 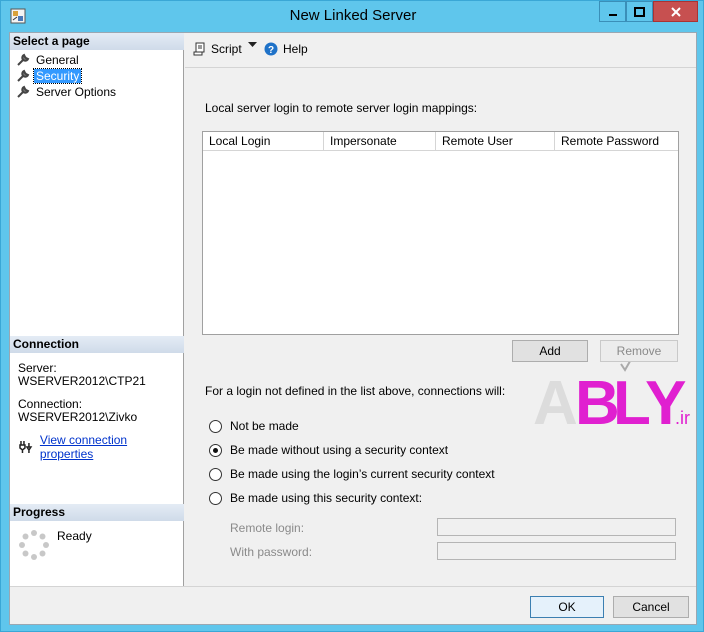 I want to click on connection-value: WSERVER2012\Zivko, so click(x=78, y=417).